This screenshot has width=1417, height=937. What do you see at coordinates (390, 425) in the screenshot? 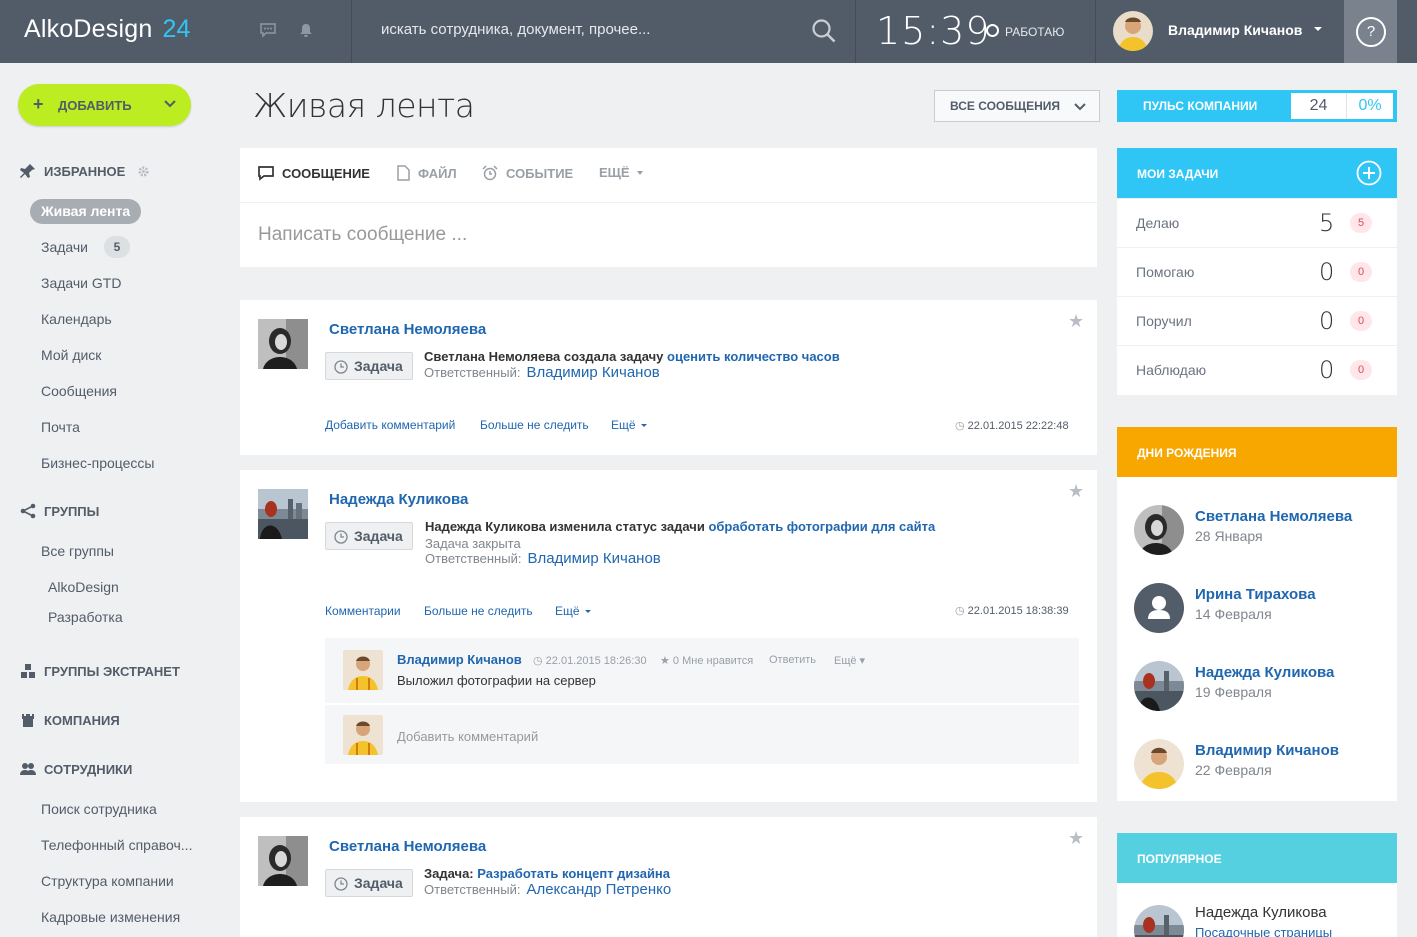
I see `add-comment-link: Добавить комментарий` at bounding box center [390, 425].